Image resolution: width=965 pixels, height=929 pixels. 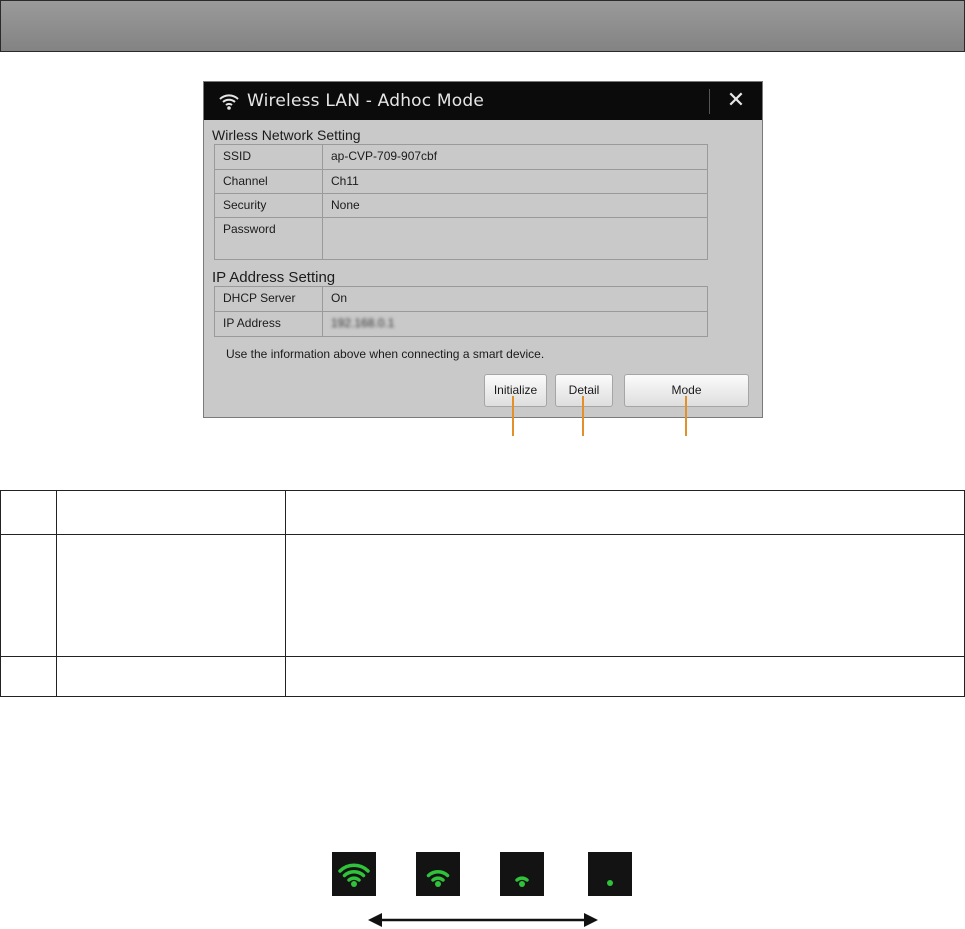 I want to click on callout-line-mode, so click(x=686, y=416).